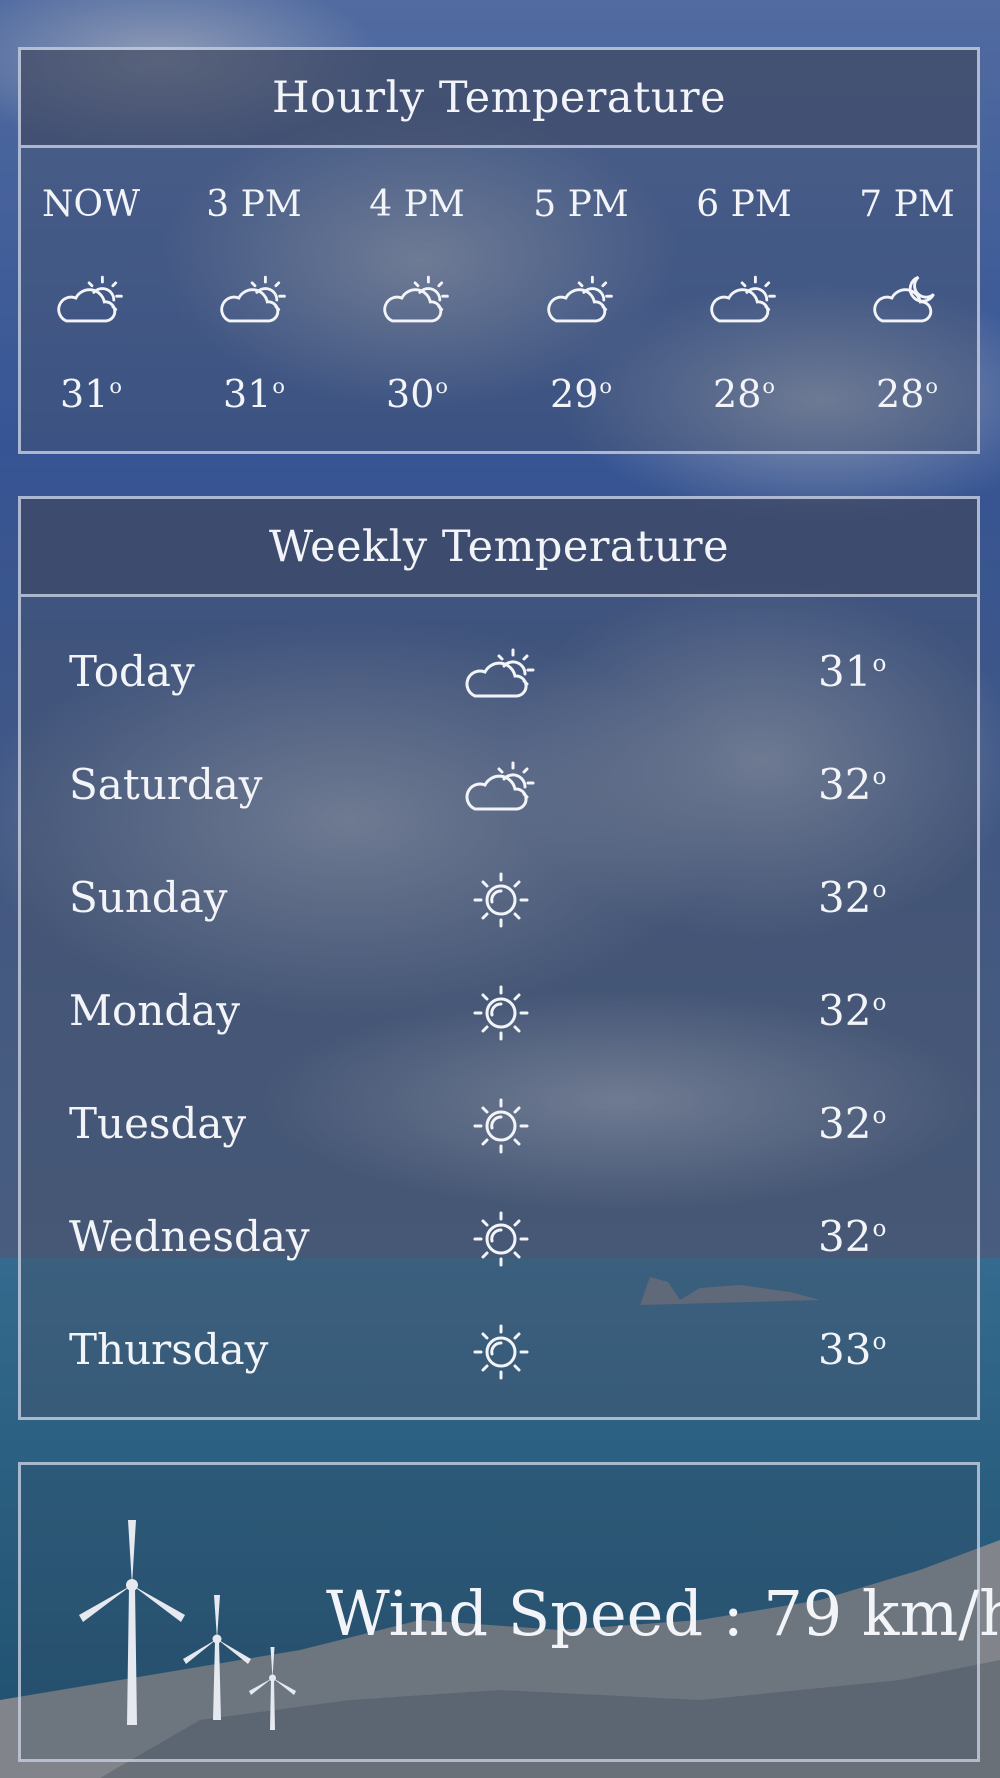 The width and height of the screenshot is (1000, 1778). Describe the element at coordinates (417, 204) in the screenshot. I see `hour-label: 4 PM` at that location.